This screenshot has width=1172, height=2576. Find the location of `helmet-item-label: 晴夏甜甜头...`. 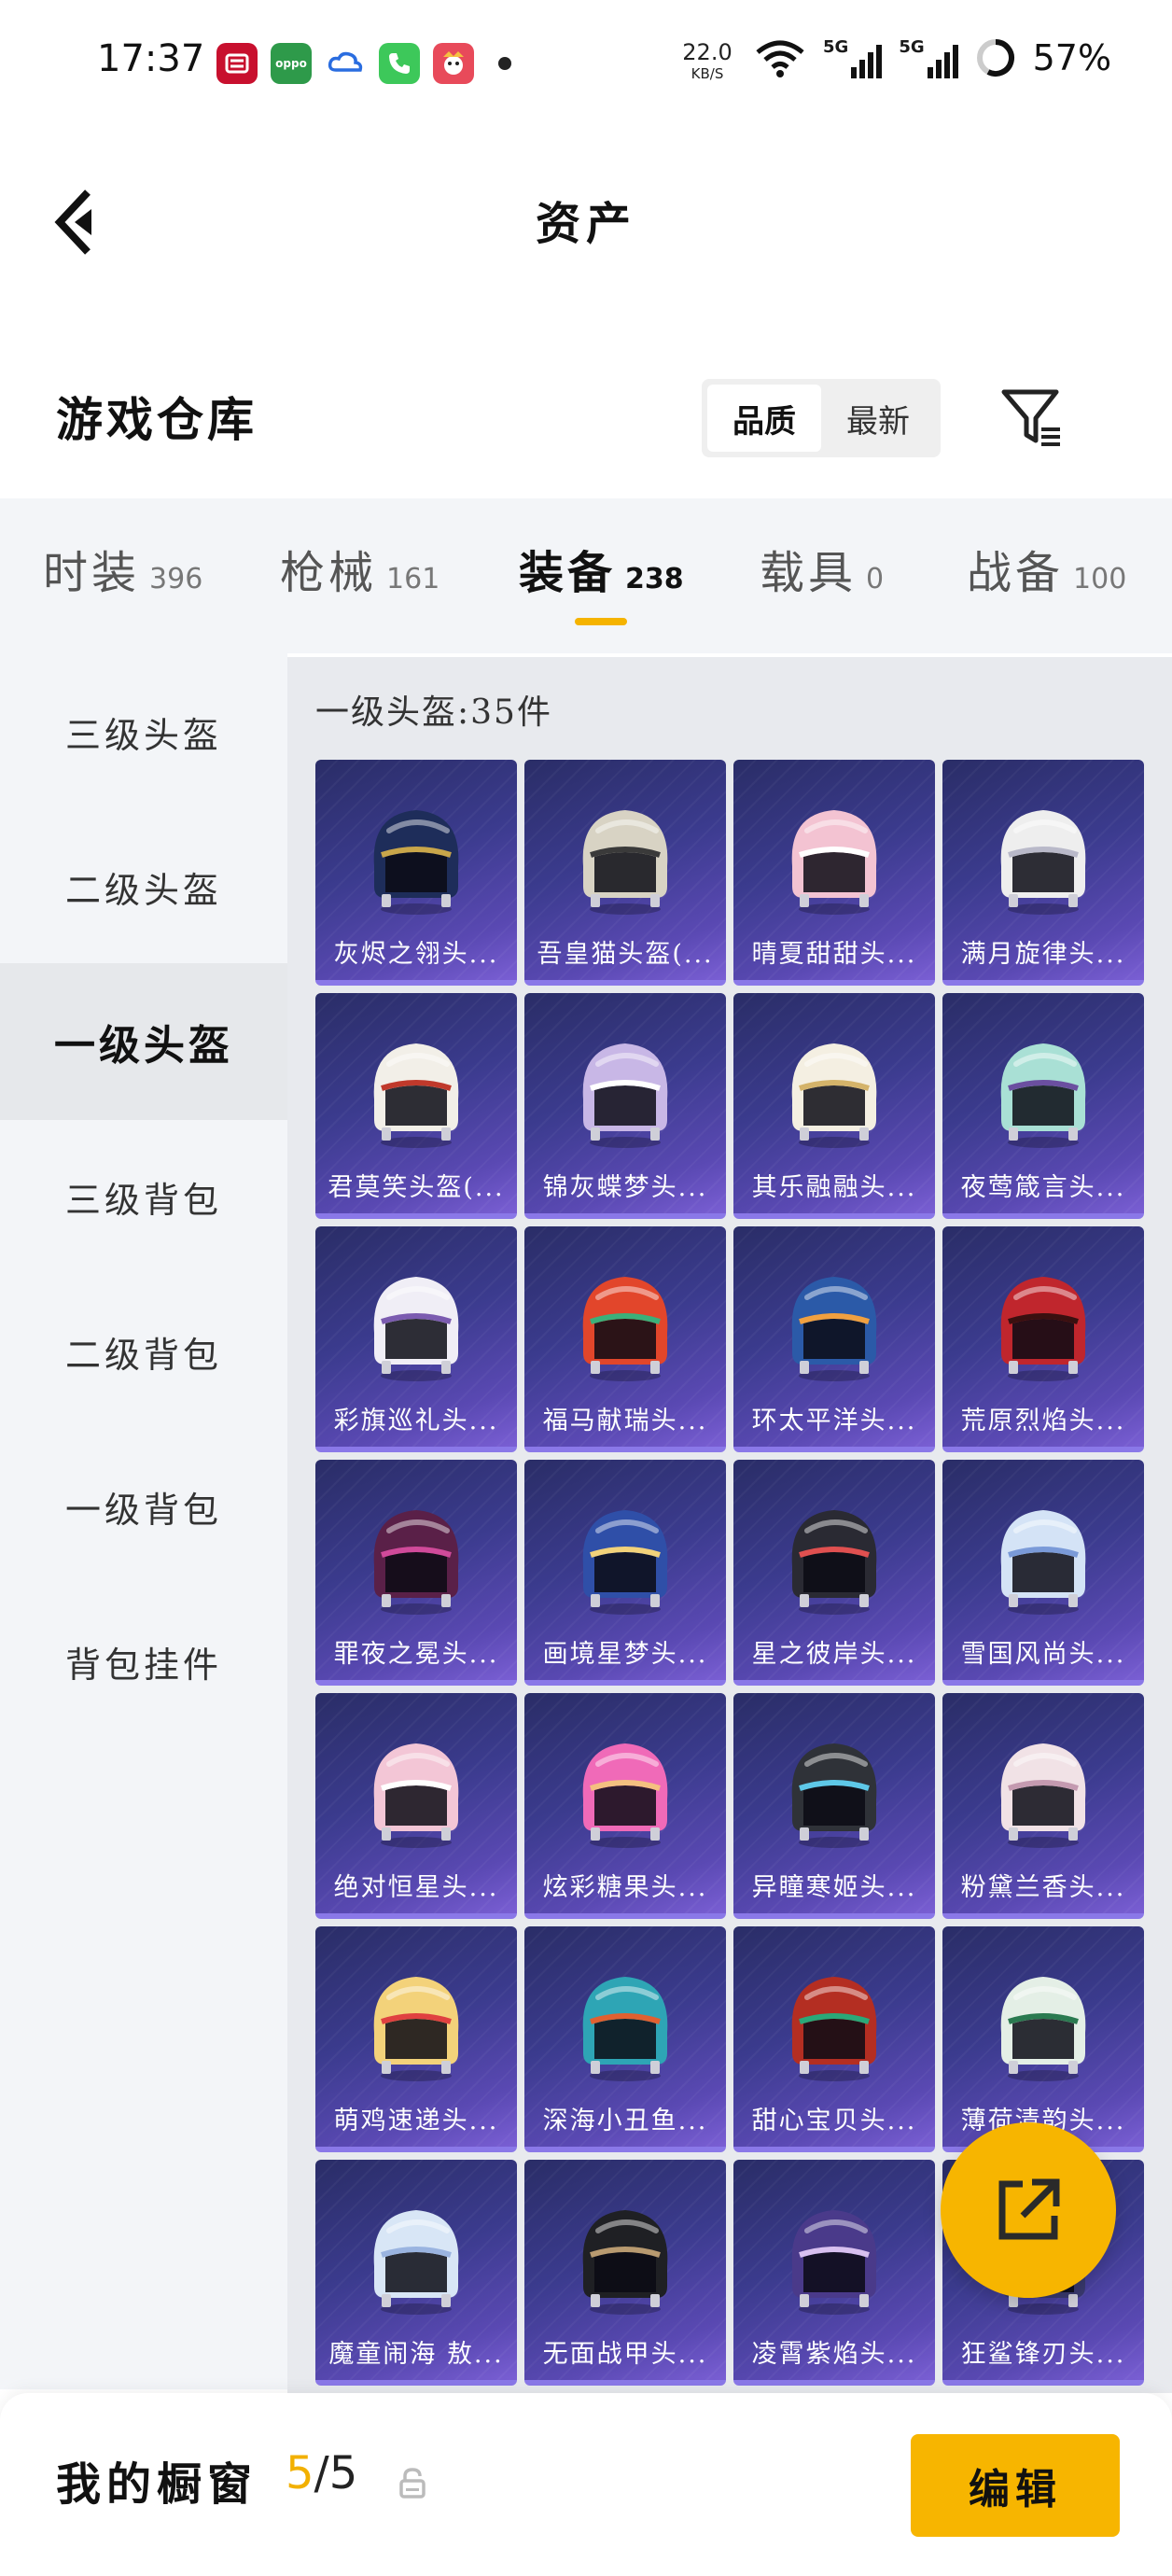

helmet-item-label: 晴夏甜甜头... is located at coordinates (834, 954).